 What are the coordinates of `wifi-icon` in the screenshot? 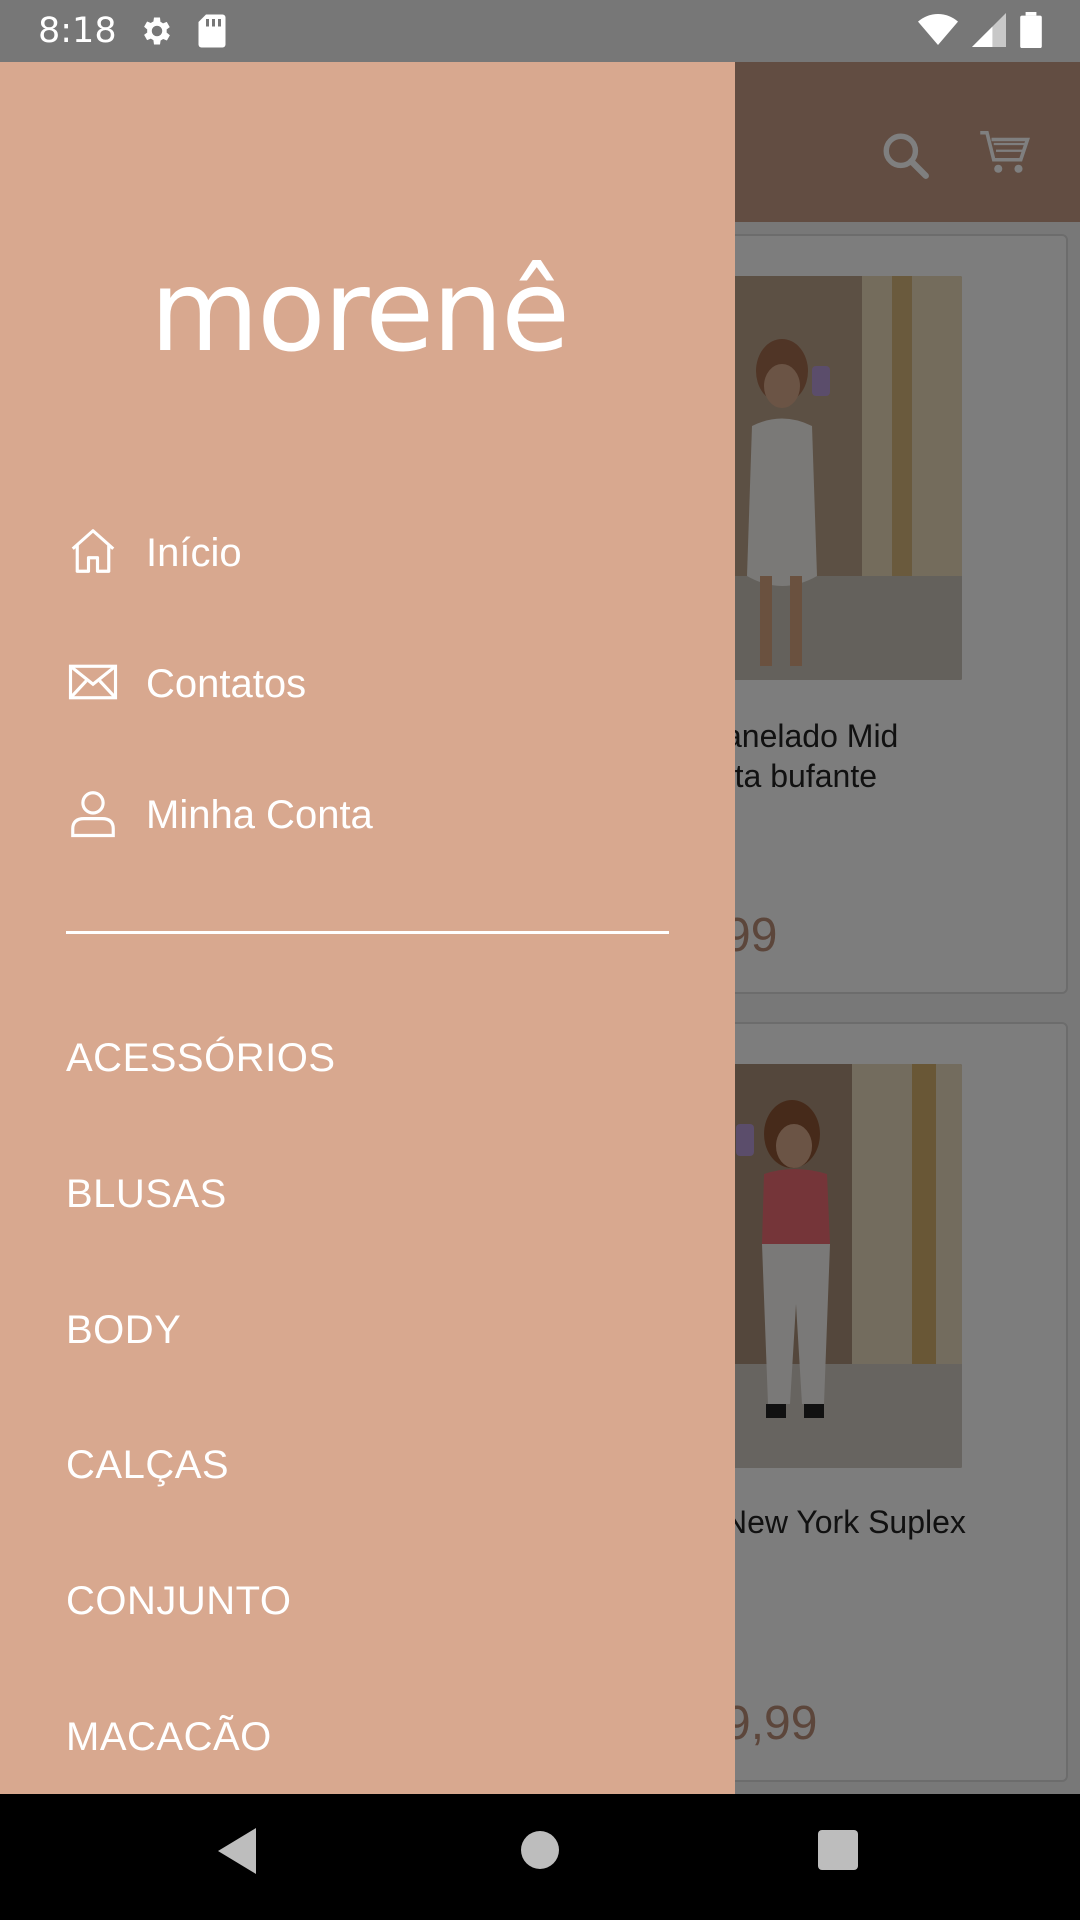 It's located at (938, 32).